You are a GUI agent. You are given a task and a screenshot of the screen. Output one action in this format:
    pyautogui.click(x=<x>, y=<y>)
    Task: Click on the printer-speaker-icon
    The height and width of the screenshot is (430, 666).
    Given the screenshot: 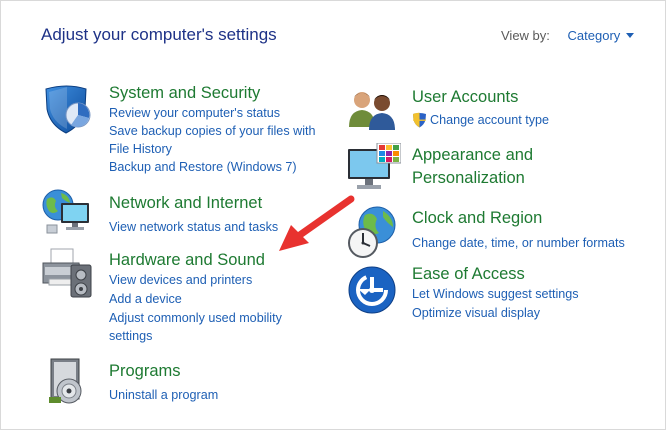 What is the action you would take?
    pyautogui.click(x=67, y=273)
    